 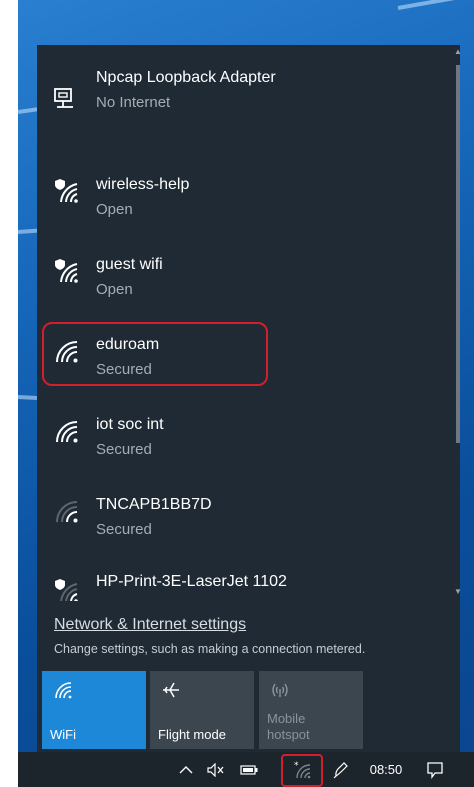 What do you see at coordinates (154, 504) in the screenshot?
I see `network-name: TNCAPB1BB7D` at bounding box center [154, 504].